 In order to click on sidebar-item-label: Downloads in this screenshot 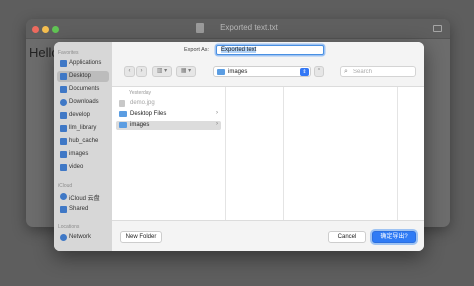, I will do `click(84, 102)`.